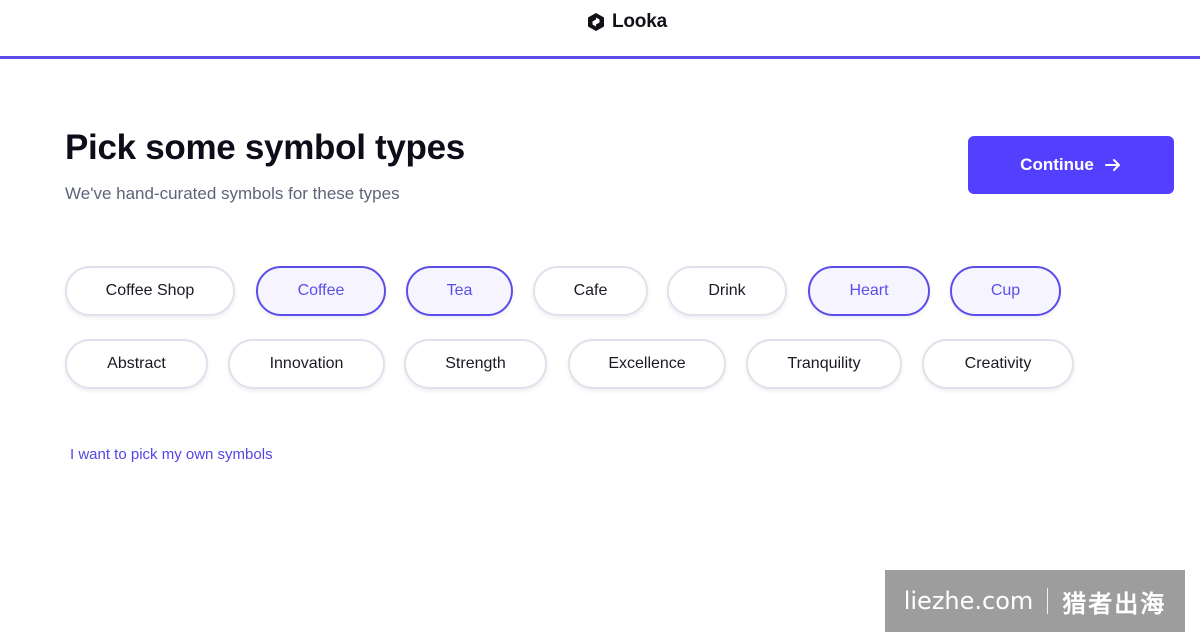 This screenshot has width=1200, height=642. I want to click on page-title: Pick some symbol types, so click(265, 147).